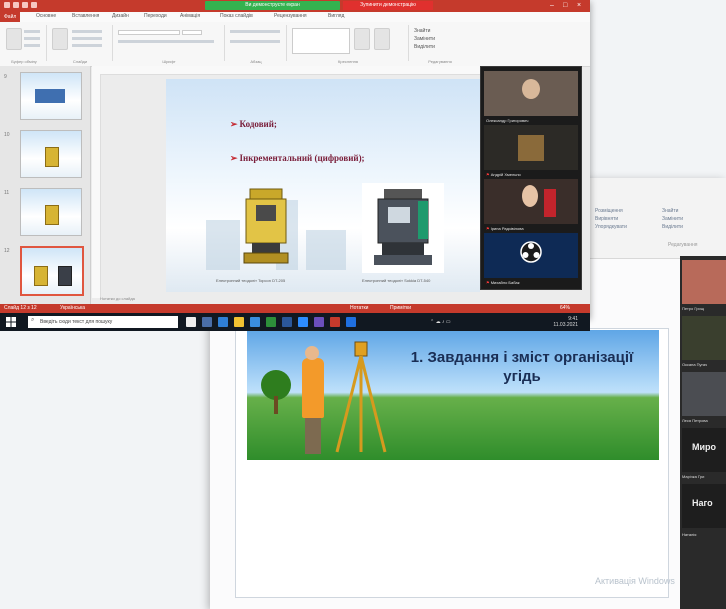  Describe the element at coordinates (34, 5) in the screenshot. I see `start-slideshow-icon` at that location.